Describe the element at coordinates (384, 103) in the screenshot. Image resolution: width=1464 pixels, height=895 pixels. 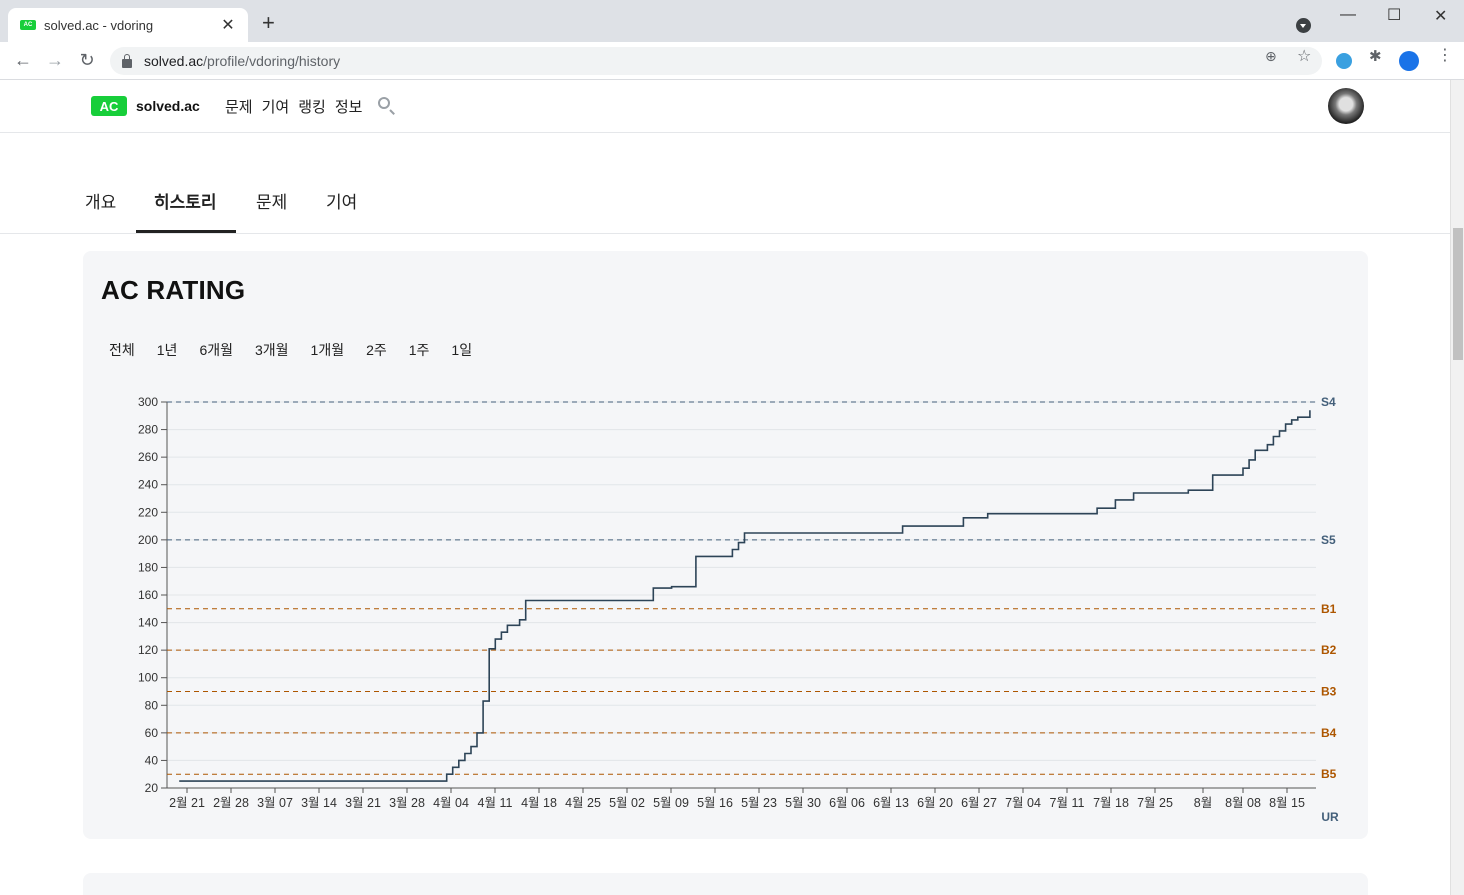
I see `search-icon` at that location.